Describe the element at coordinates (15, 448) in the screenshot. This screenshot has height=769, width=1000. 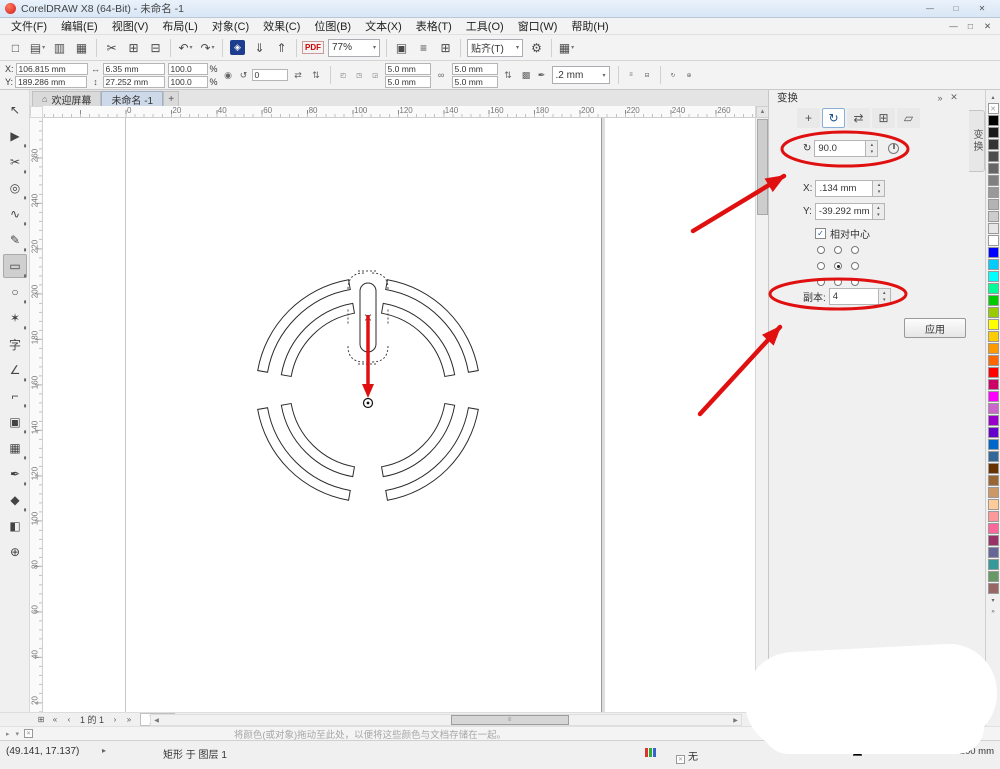
I see `mesh-fill-tool: ▦ ▗` at that location.